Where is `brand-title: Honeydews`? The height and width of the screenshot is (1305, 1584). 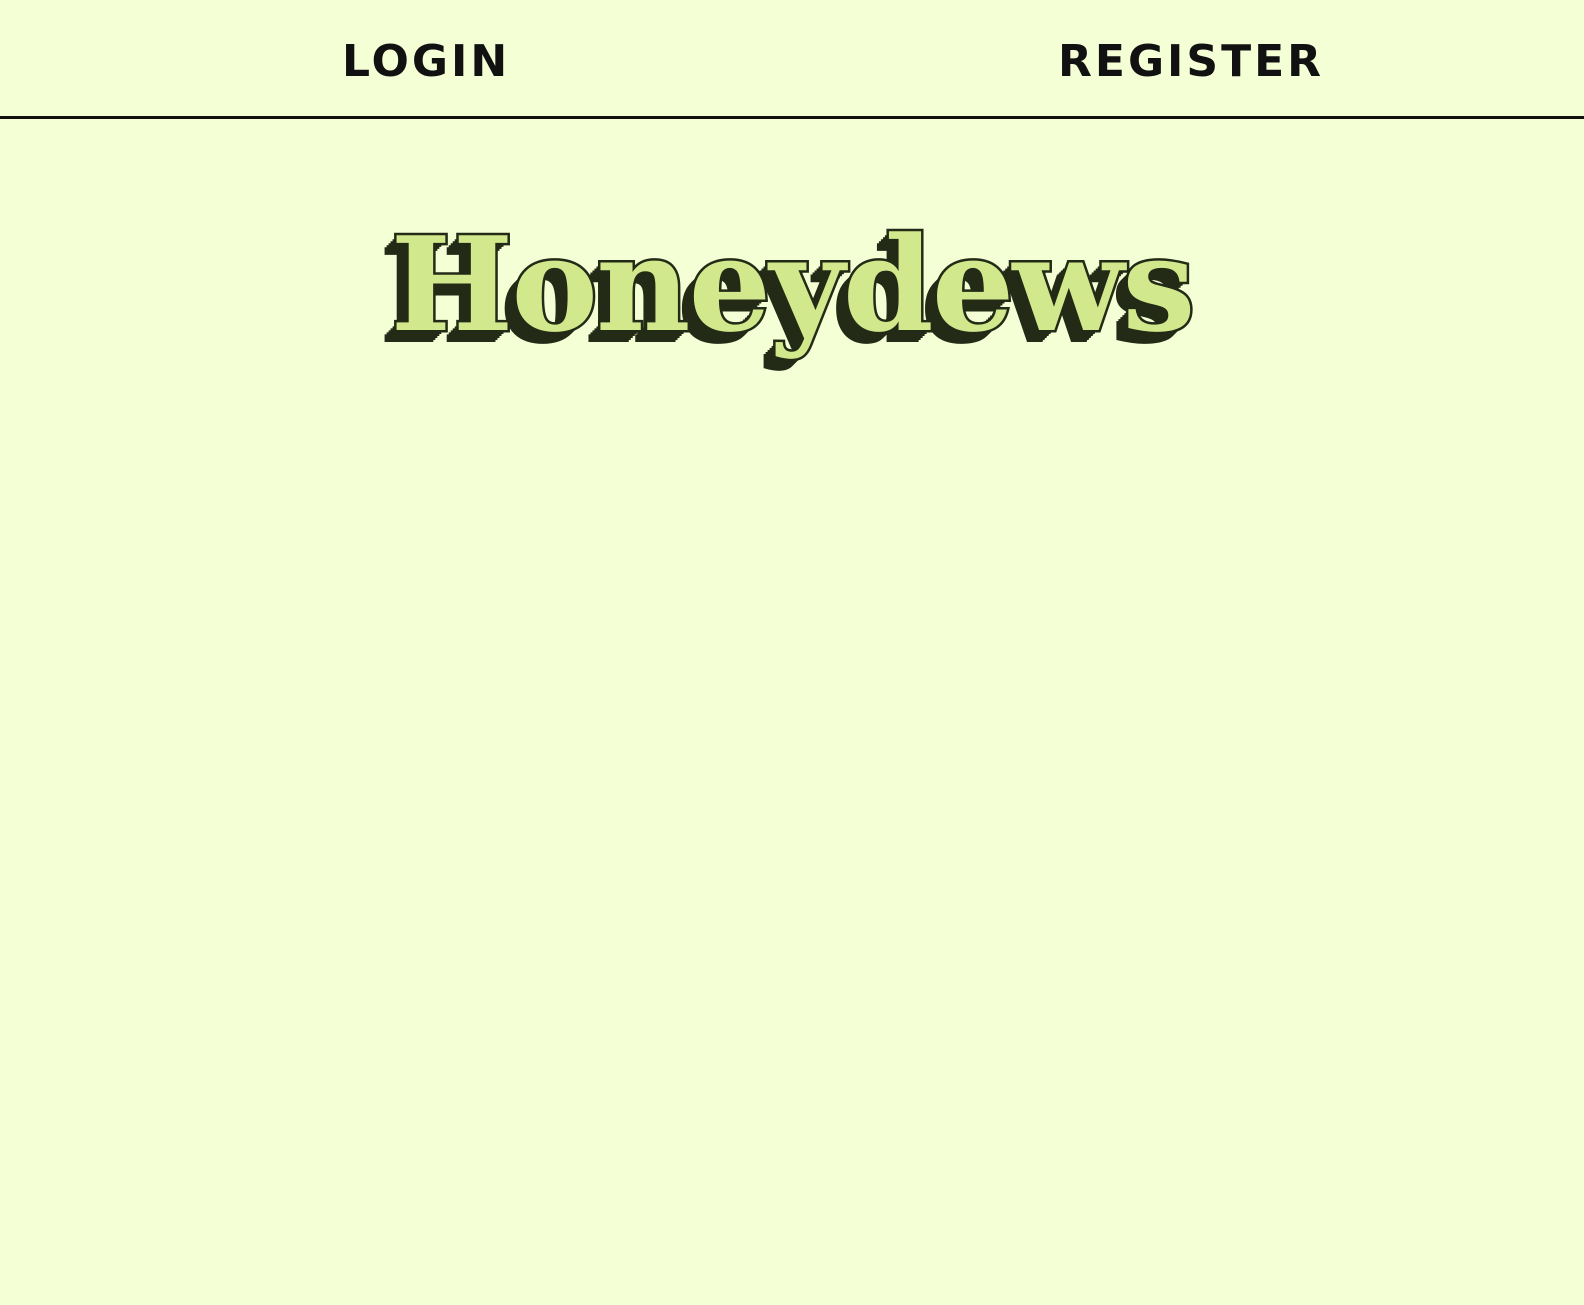 brand-title: Honeydews is located at coordinates (793, 285).